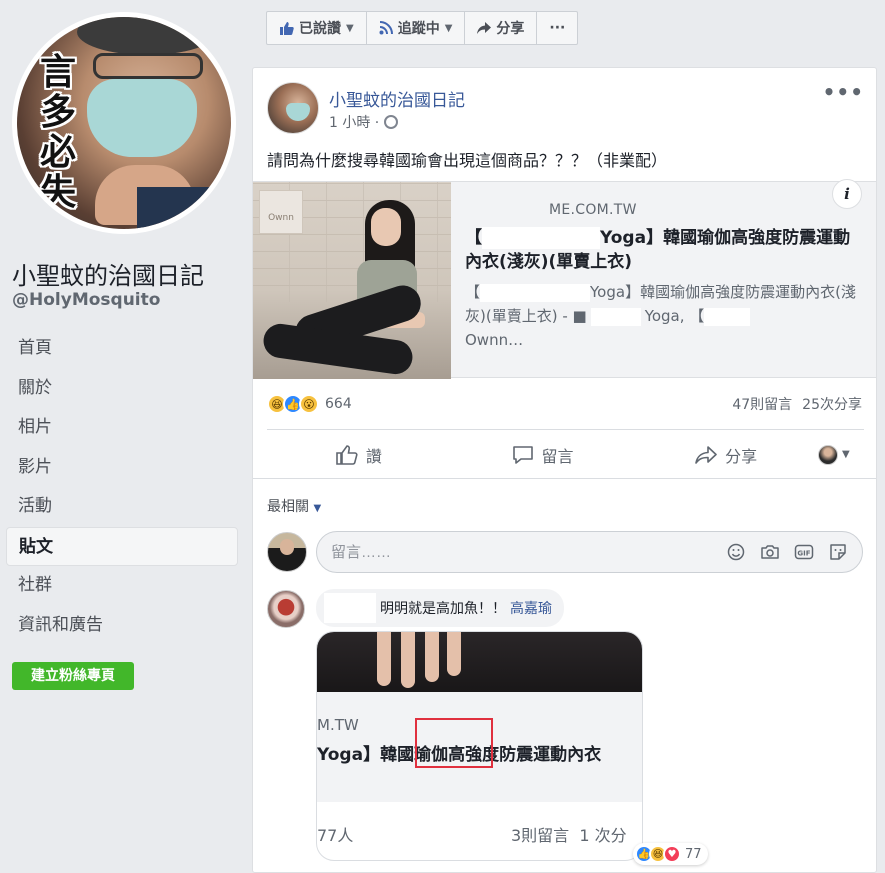  I want to click on page-action-bar: 已說讚 ▼ 追蹤中 ▼ 分享 ···, so click(422, 28).